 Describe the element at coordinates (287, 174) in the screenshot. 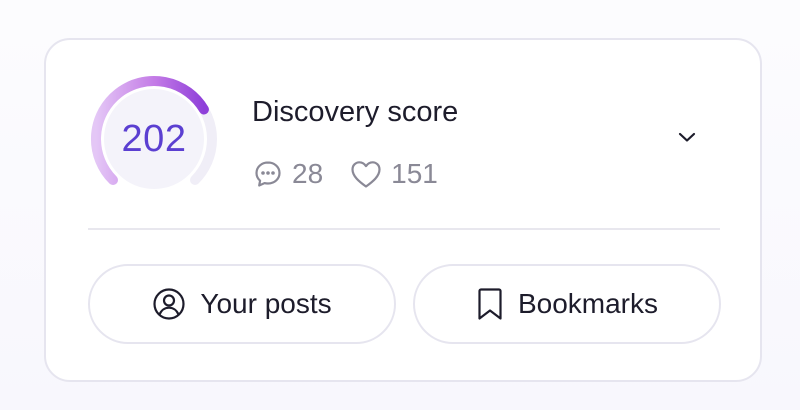

I see `comments-stat: 28` at that location.